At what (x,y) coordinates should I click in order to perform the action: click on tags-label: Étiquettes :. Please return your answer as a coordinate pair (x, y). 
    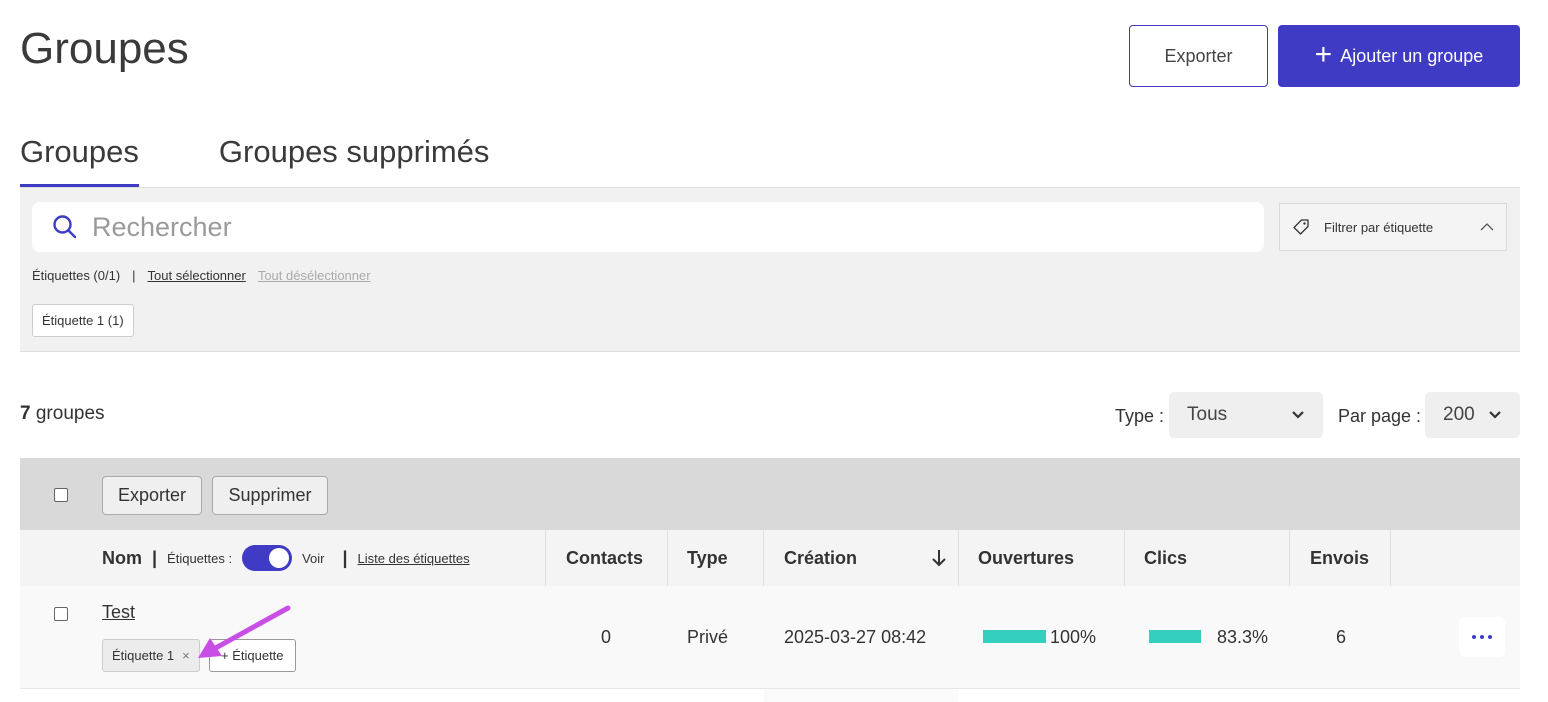
    Looking at the image, I should click on (200, 558).